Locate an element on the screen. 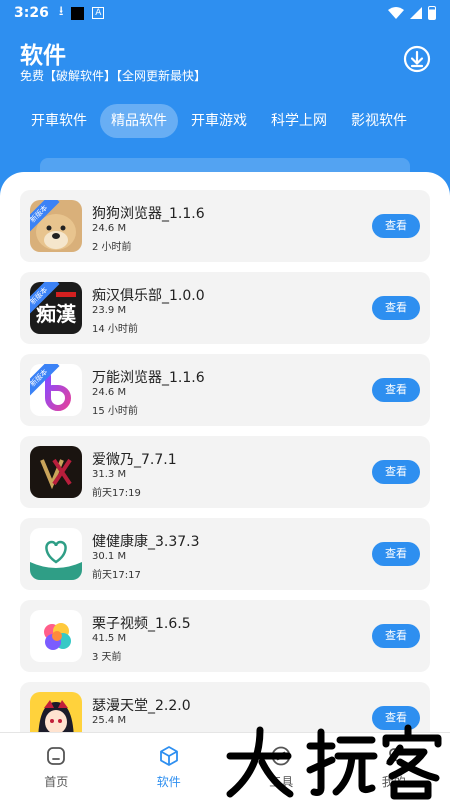 The width and height of the screenshot is (450, 800). nav-software-label: 软件 is located at coordinates (168, 782).